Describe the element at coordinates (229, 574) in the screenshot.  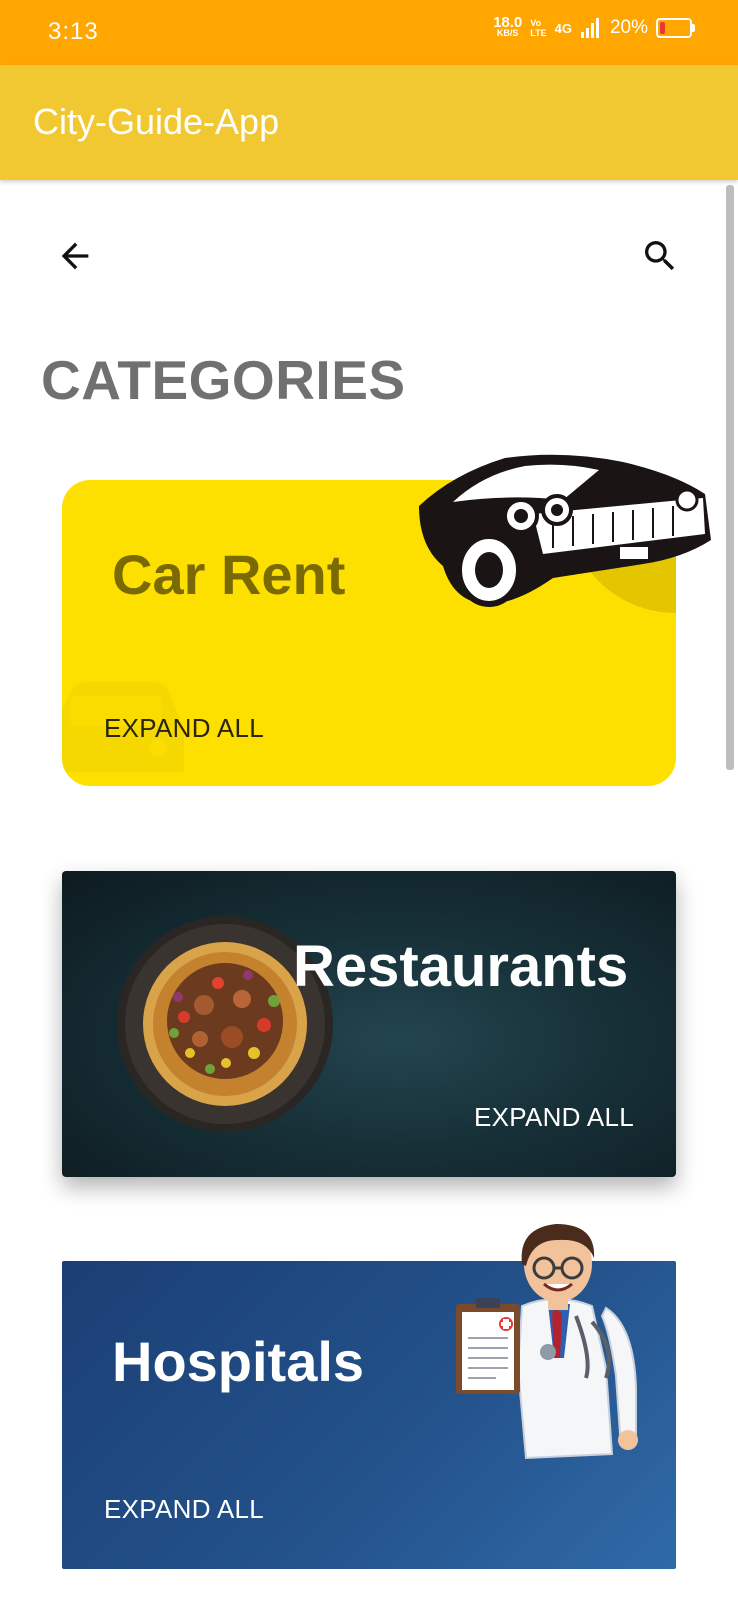
I see `category-title: Car Rent` at that location.